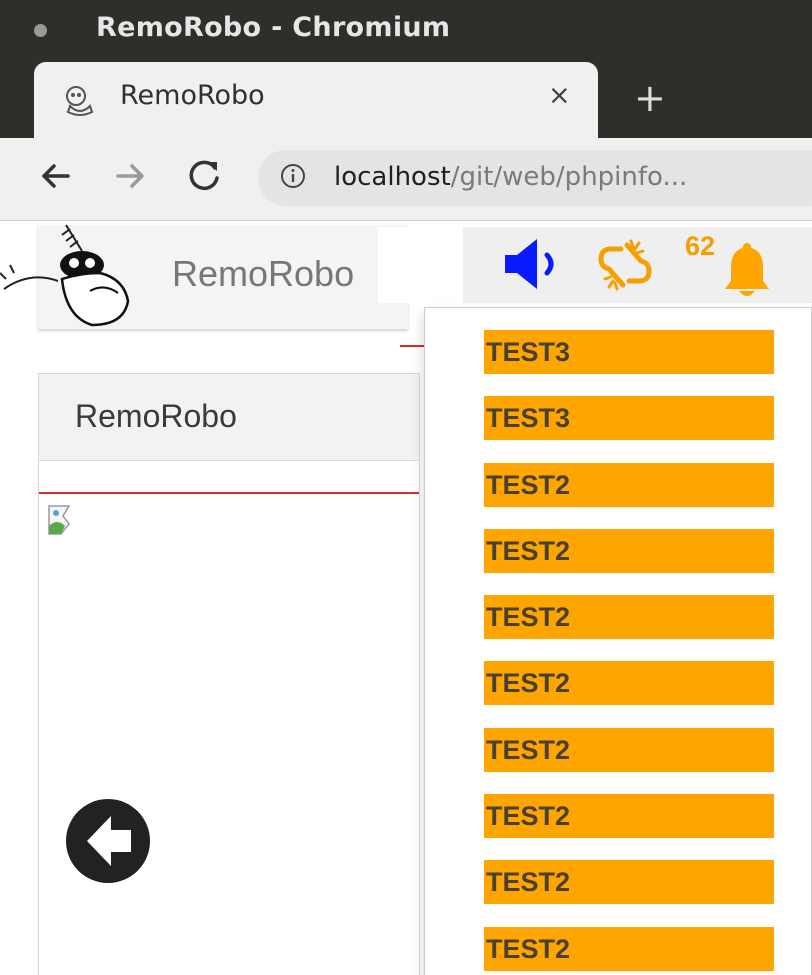  Describe the element at coordinates (533, 264) in the screenshot. I see `speaker-icon` at that location.